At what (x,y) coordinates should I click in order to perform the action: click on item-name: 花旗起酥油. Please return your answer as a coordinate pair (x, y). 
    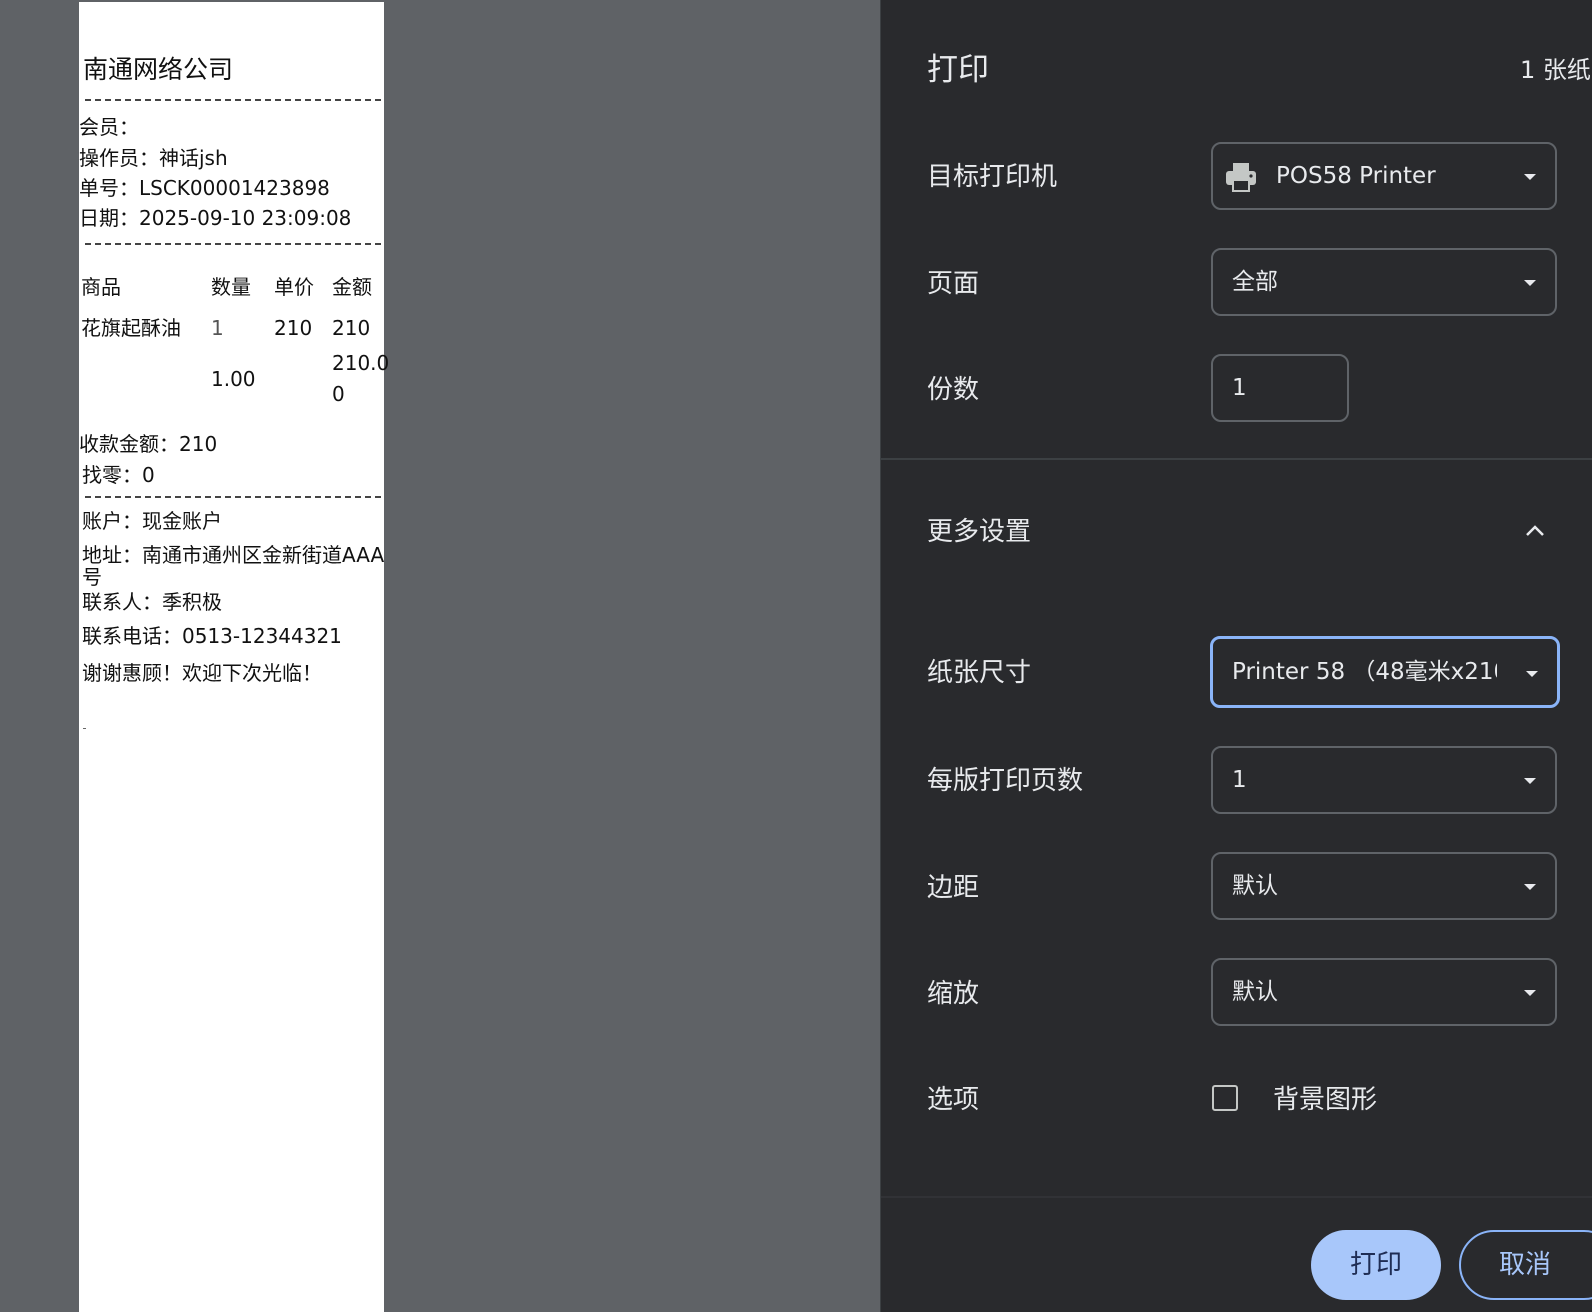
    Looking at the image, I should click on (131, 328).